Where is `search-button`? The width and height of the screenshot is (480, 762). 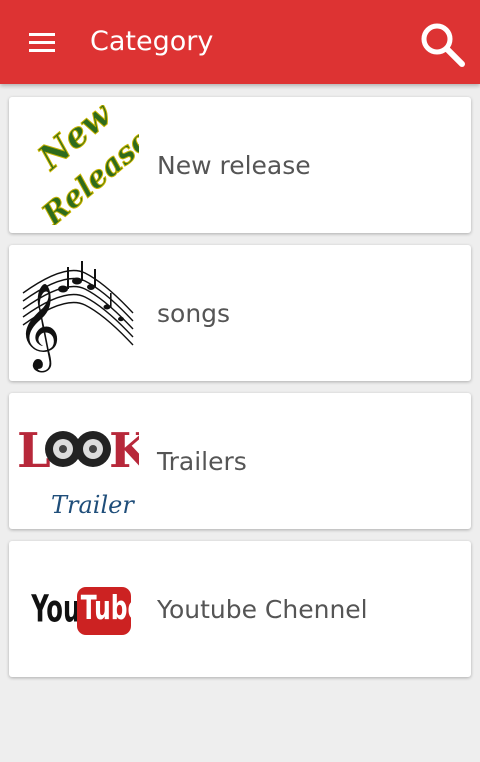 search-button is located at coordinates (442, 44).